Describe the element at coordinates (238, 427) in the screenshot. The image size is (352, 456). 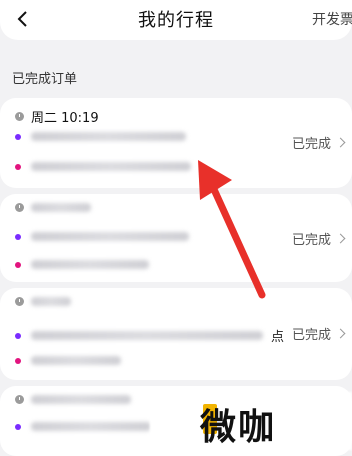
I see `watermark-logo: 微咖` at that location.